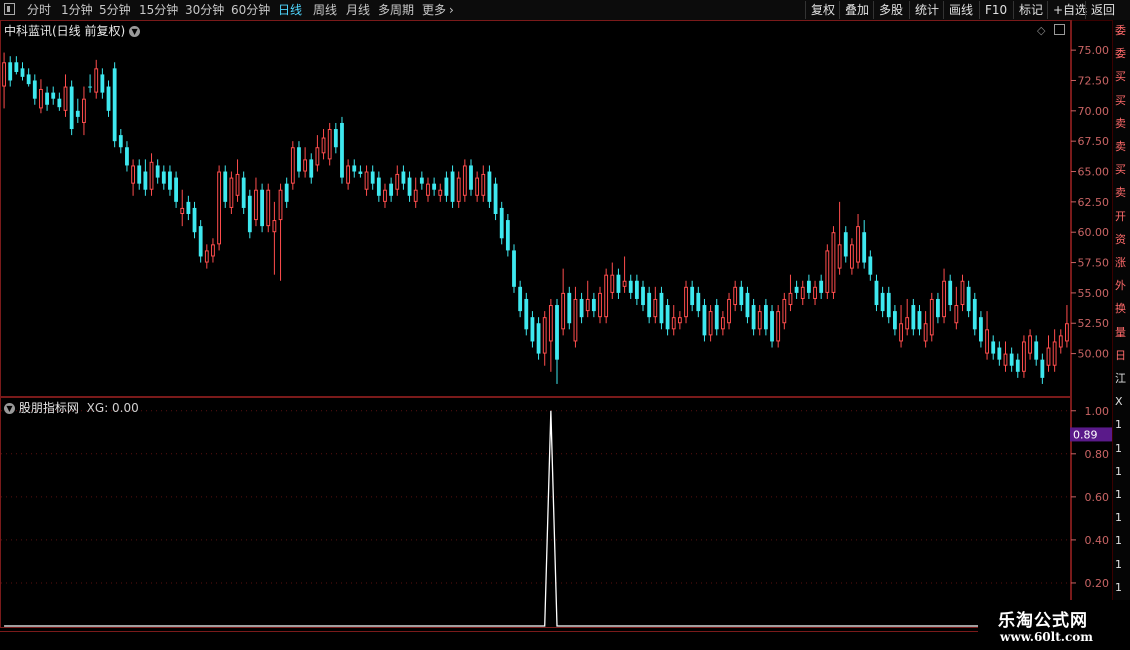 Image resolution: width=1130 pixels, height=650 pixels. Describe the element at coordinates (1120, 309) in the screenshot. I see `side-panel-glyph: 换` at that location.